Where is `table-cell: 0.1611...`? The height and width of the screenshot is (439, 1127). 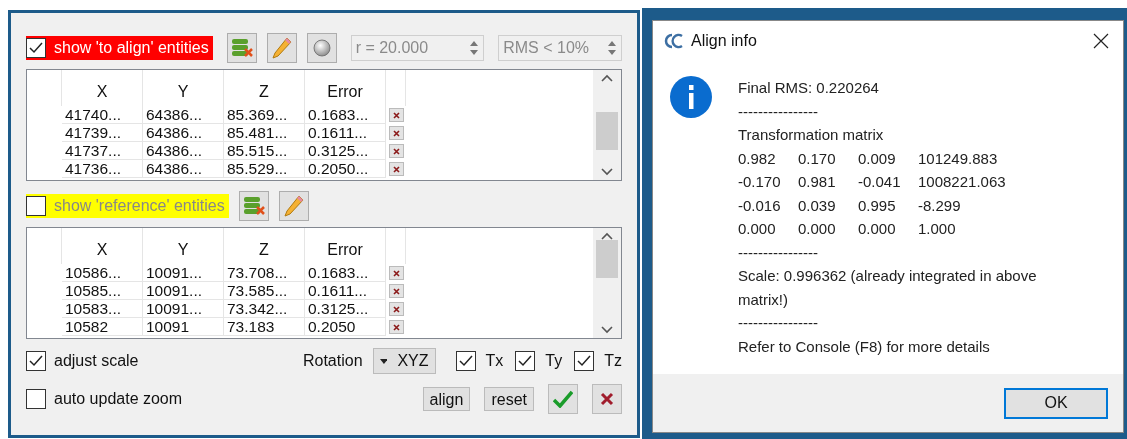
table-cell: 0.1611... is located at coordinates (345, 133).